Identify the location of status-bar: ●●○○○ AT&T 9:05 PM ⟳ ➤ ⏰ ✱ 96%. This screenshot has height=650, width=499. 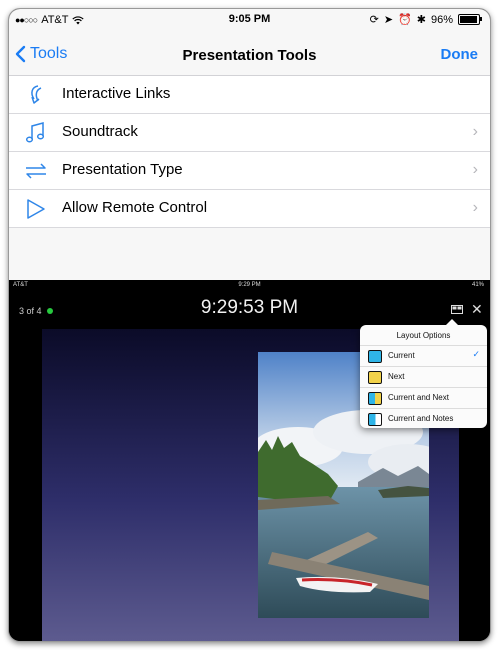
(249, 20).